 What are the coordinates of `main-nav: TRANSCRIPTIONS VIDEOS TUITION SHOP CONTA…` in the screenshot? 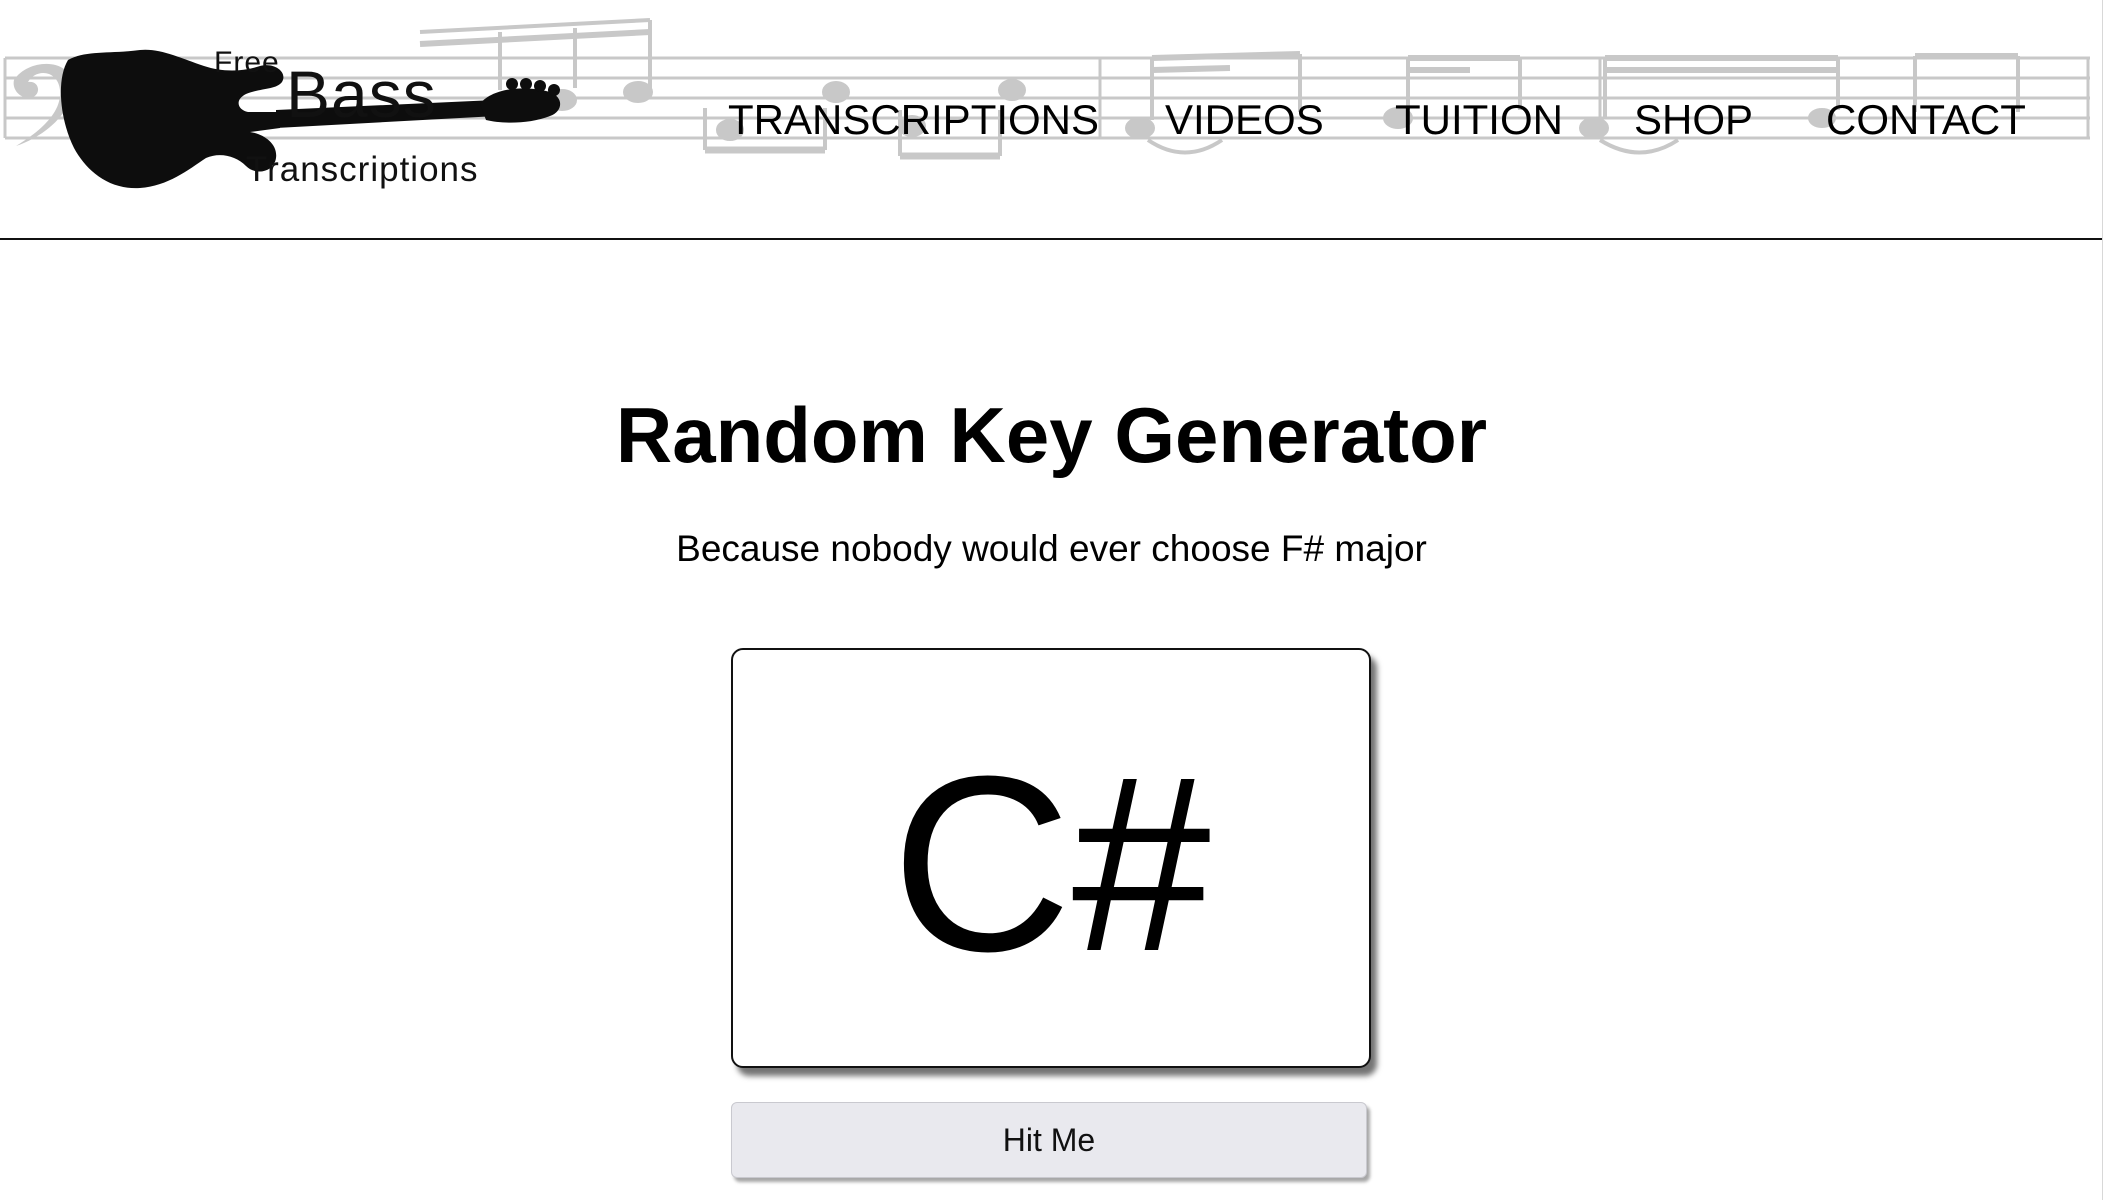 It's located at (1051, 120).